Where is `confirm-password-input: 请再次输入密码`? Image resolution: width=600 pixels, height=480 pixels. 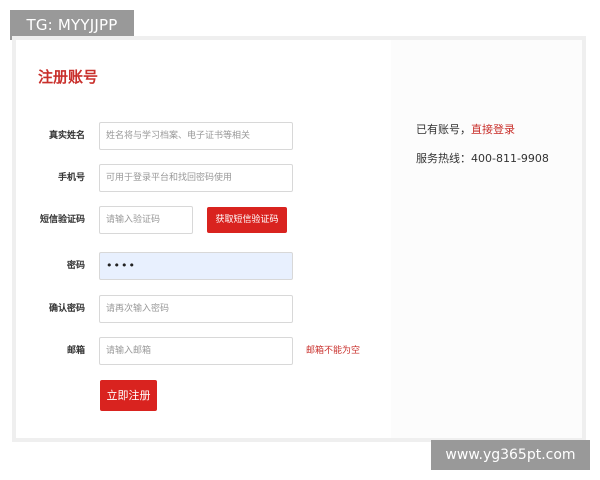
confirm-password-input: 请再次输入密码 is located at coordinates (196, 309).